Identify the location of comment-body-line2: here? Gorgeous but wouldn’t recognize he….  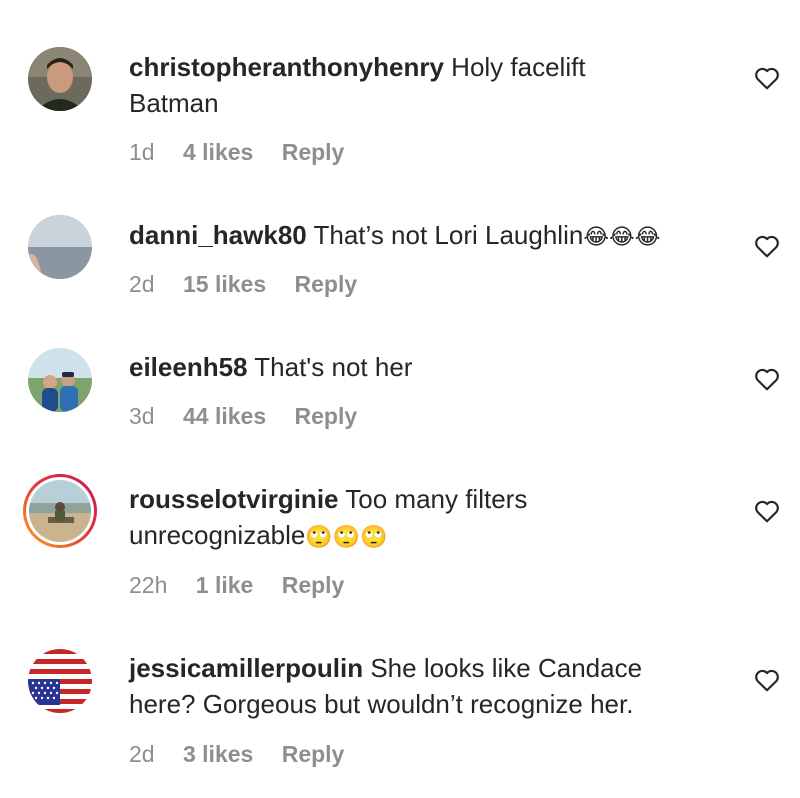
(381, 704).